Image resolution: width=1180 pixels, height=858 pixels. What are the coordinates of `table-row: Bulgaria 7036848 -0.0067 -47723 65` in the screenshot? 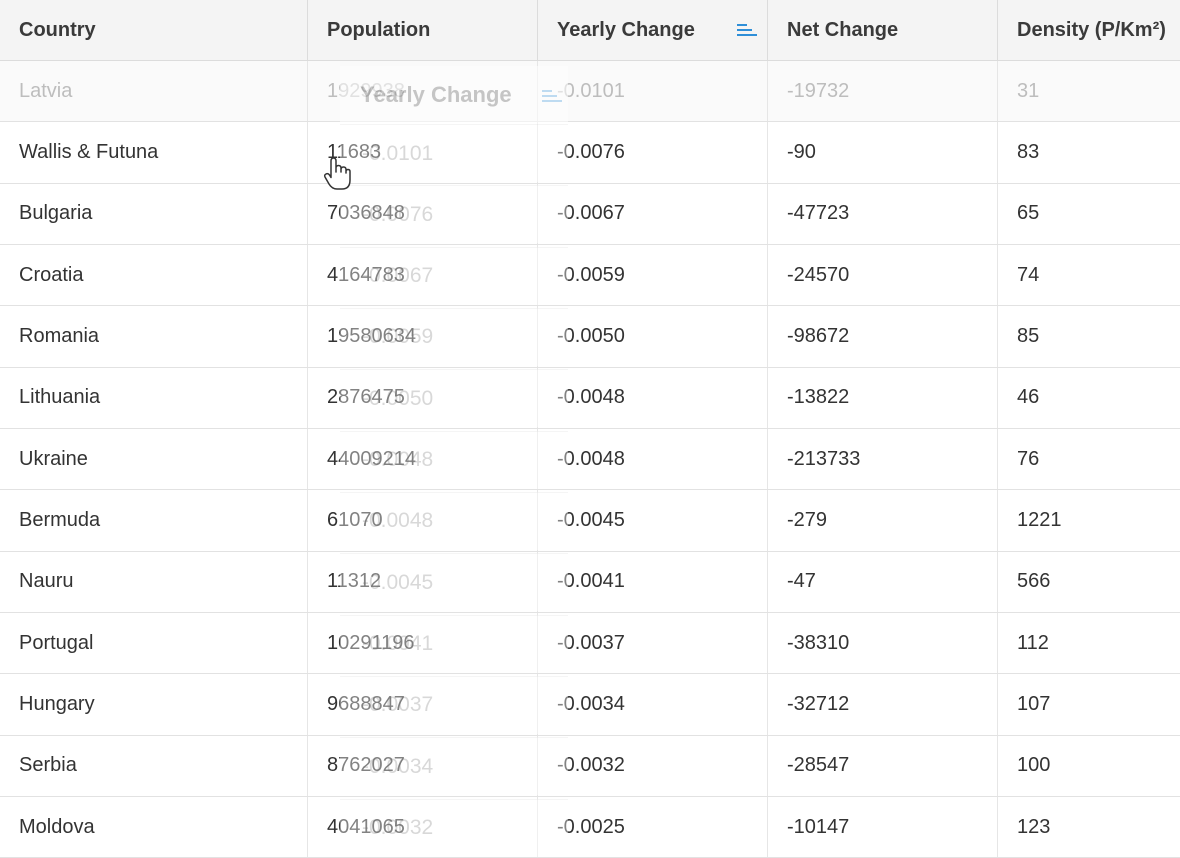 It's located at (590, 214).